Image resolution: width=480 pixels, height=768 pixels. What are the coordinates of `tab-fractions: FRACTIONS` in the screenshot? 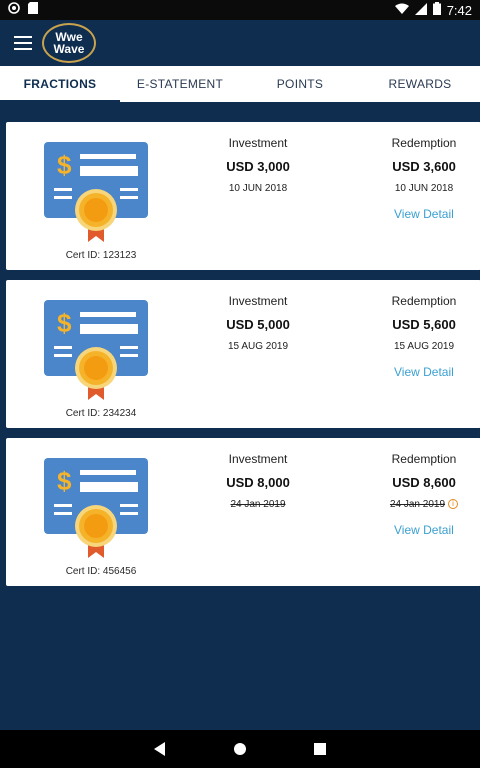 It's located at (60, 84).